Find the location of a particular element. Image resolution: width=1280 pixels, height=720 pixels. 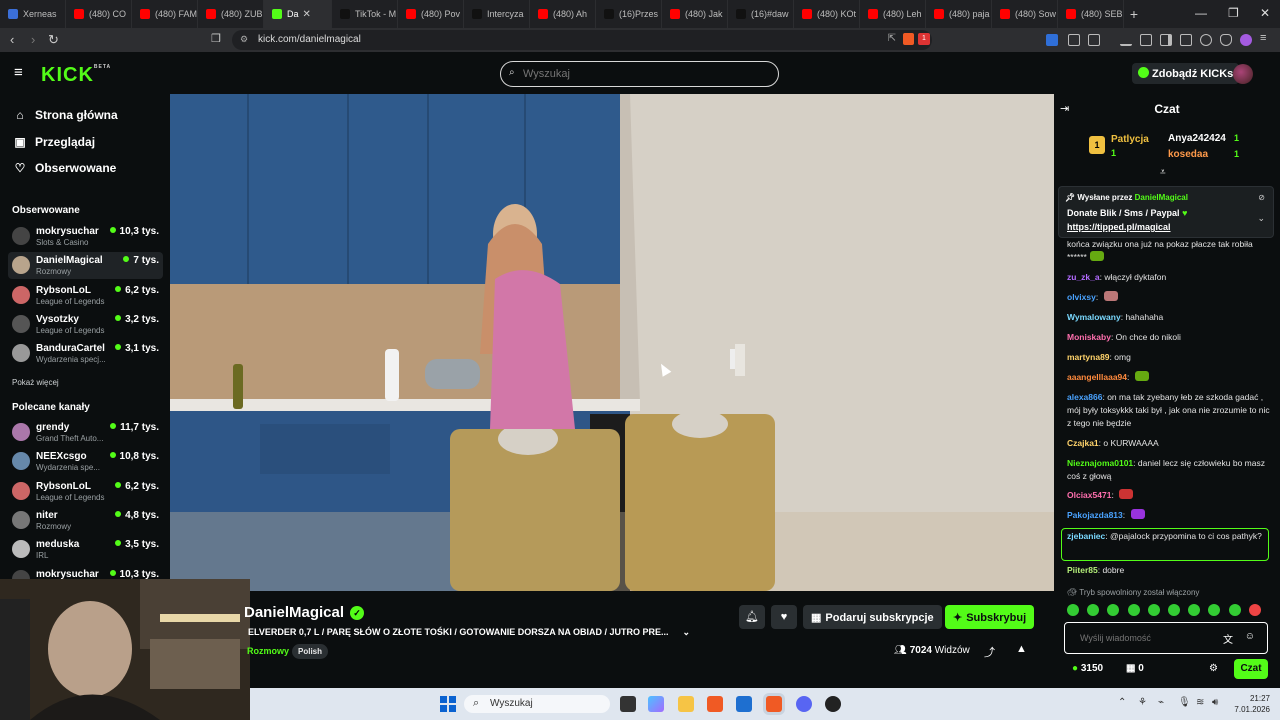

tray-app-icon: ⚘ is located at coordinates (1142, 702).